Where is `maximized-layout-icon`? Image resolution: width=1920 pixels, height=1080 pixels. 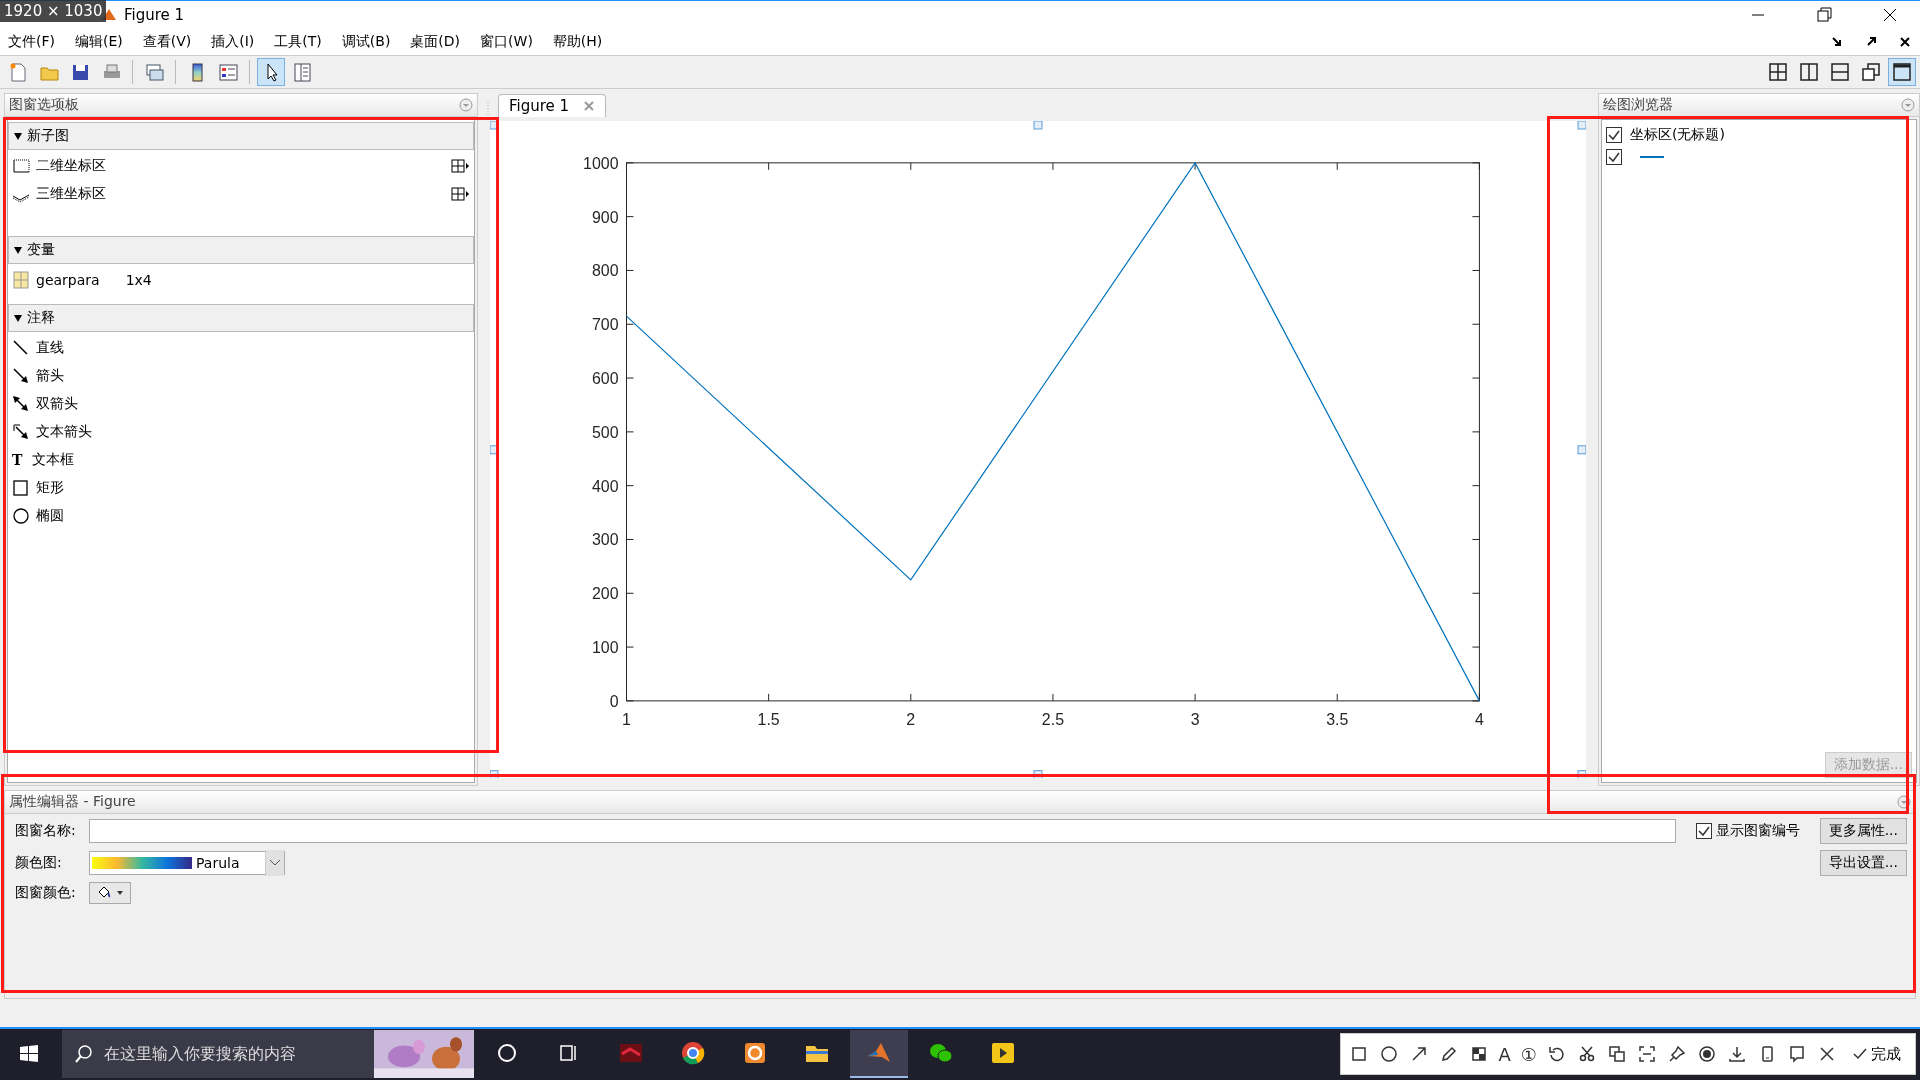
maximized-layout-icon is located at coordinates (1902, 71).